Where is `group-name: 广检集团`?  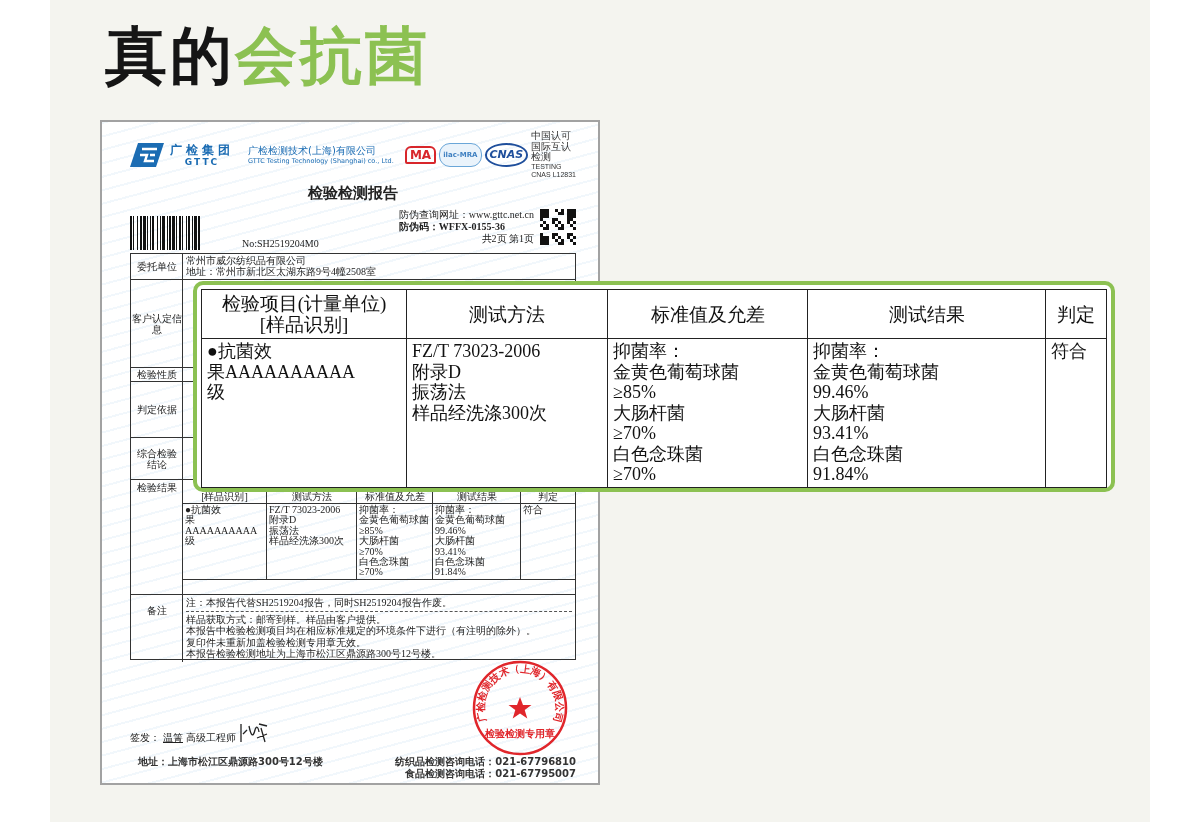
group-name: 广检集团 is located at coordinates (202, 149).